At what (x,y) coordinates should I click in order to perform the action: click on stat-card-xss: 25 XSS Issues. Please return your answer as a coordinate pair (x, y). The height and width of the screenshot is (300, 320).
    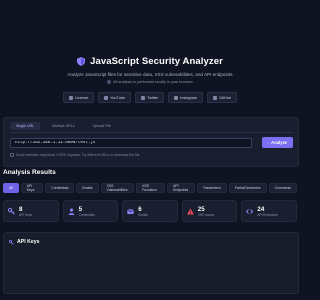
    Looking at the image, I should click on (209, 211).